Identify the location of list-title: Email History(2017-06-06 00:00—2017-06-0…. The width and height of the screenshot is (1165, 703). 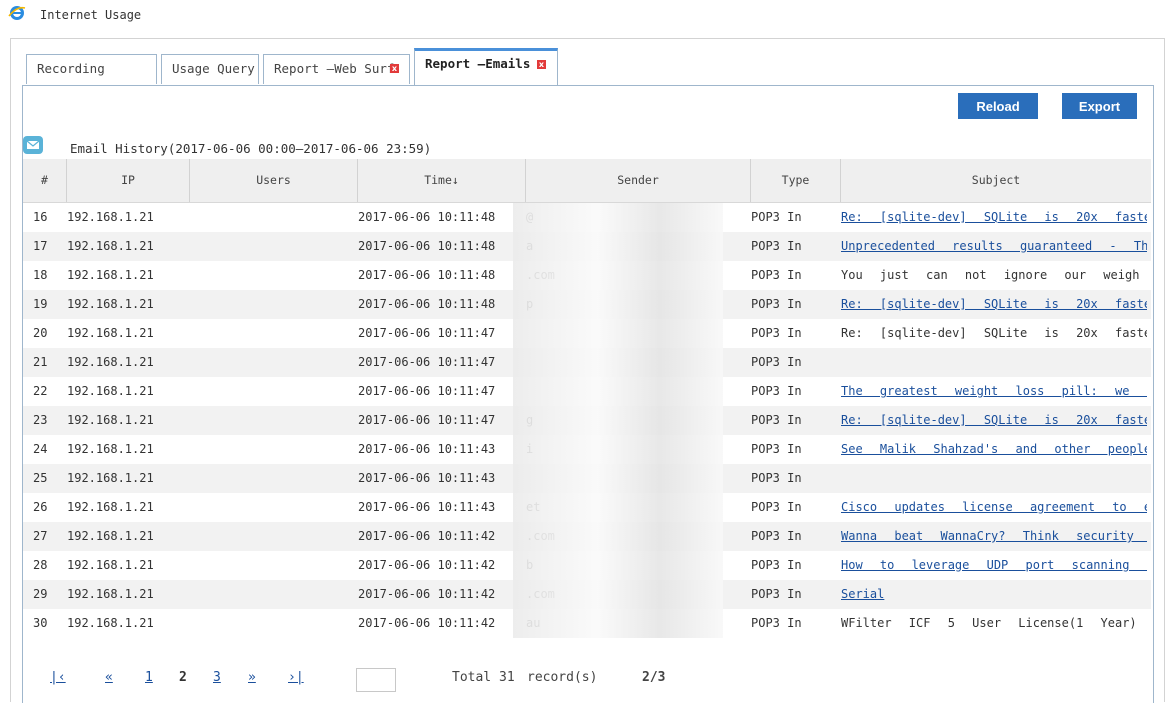
(251, 148).